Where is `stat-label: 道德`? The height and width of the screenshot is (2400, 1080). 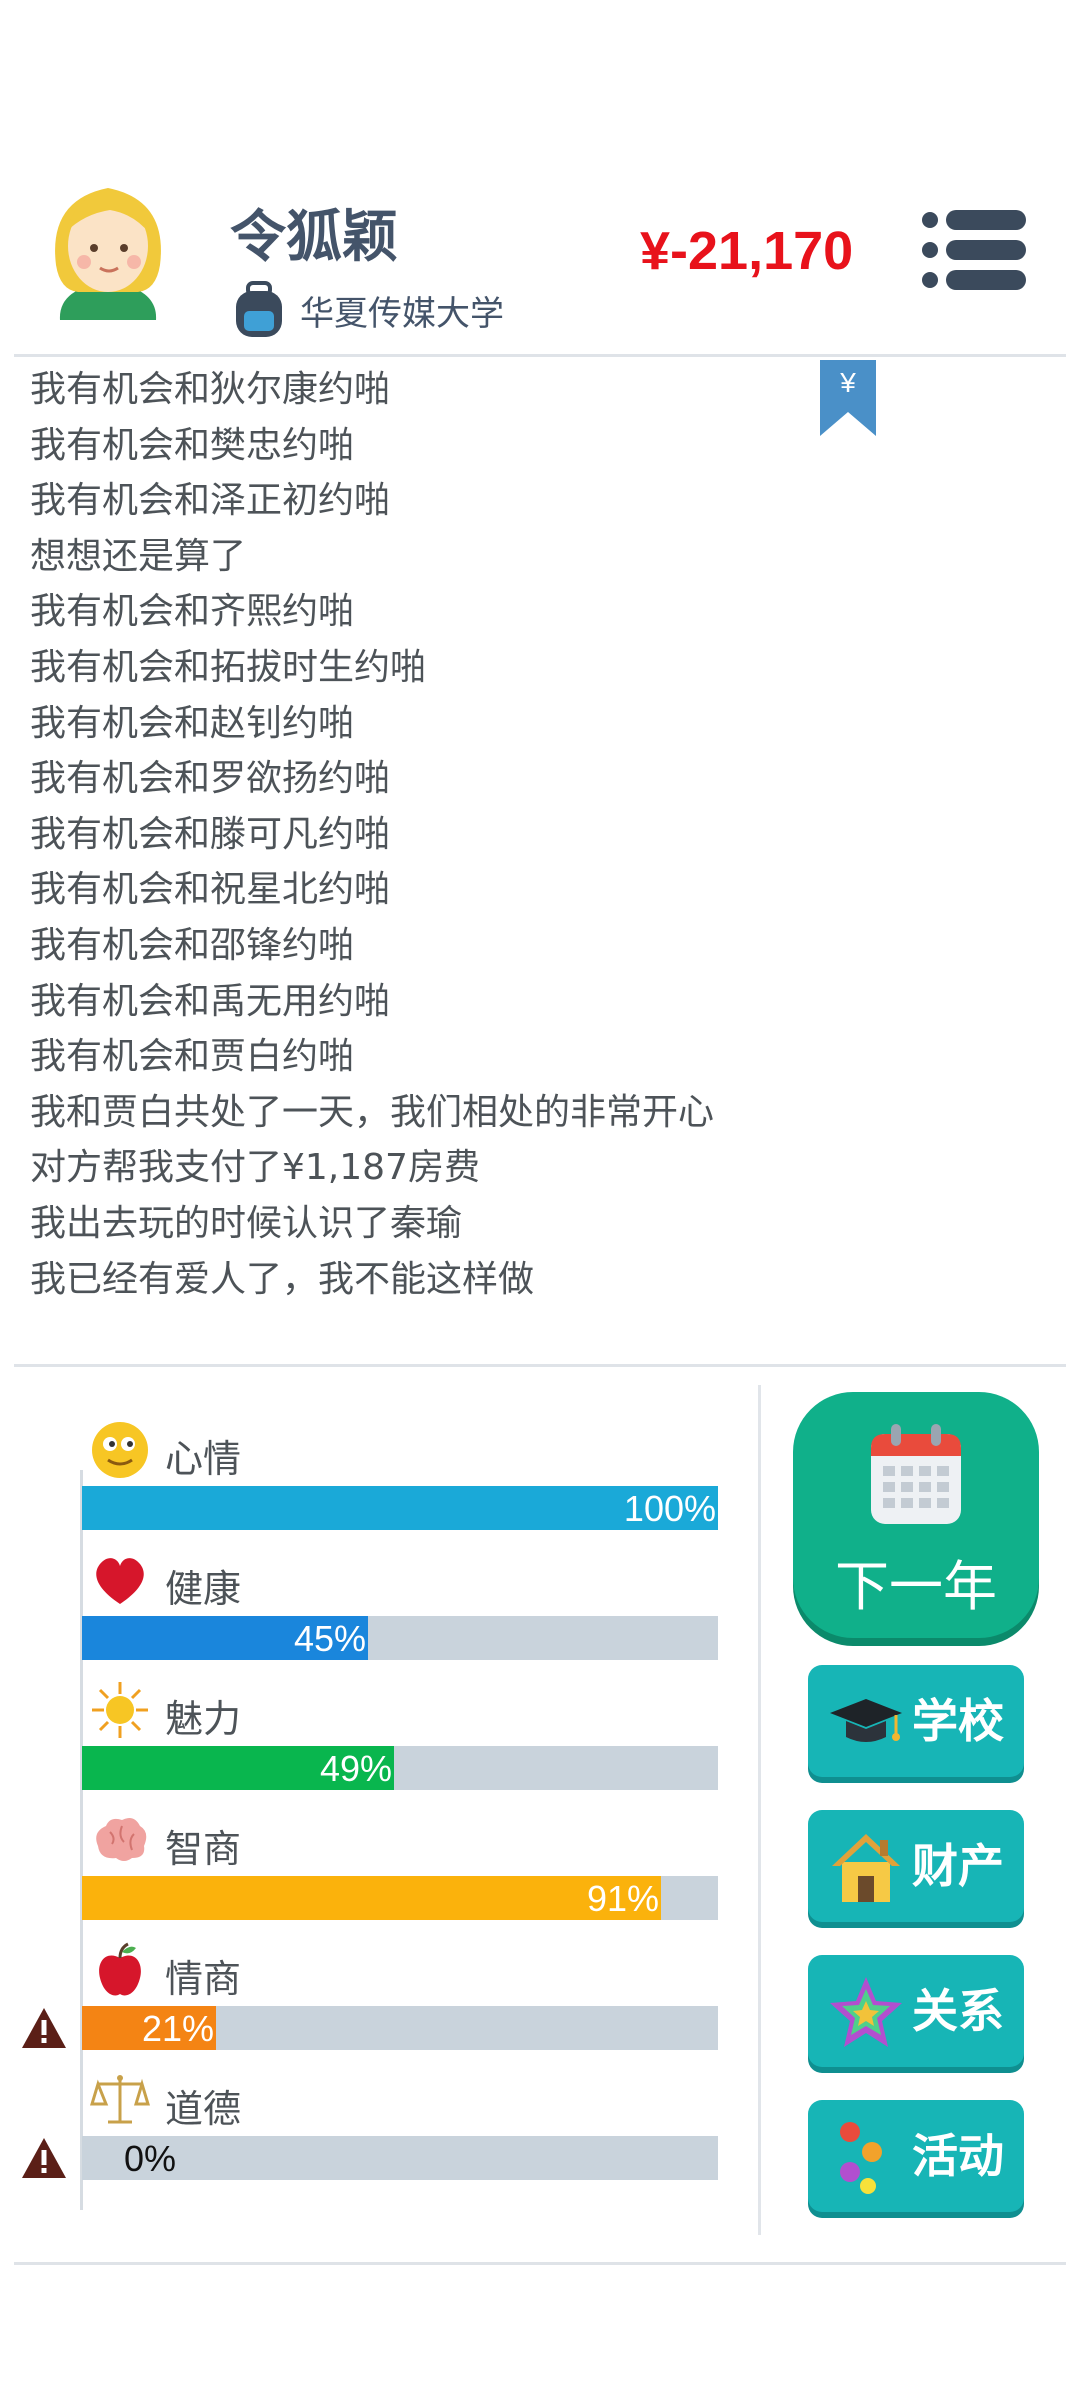
stat-label: 道德 is located at coordinates (203, 2109).